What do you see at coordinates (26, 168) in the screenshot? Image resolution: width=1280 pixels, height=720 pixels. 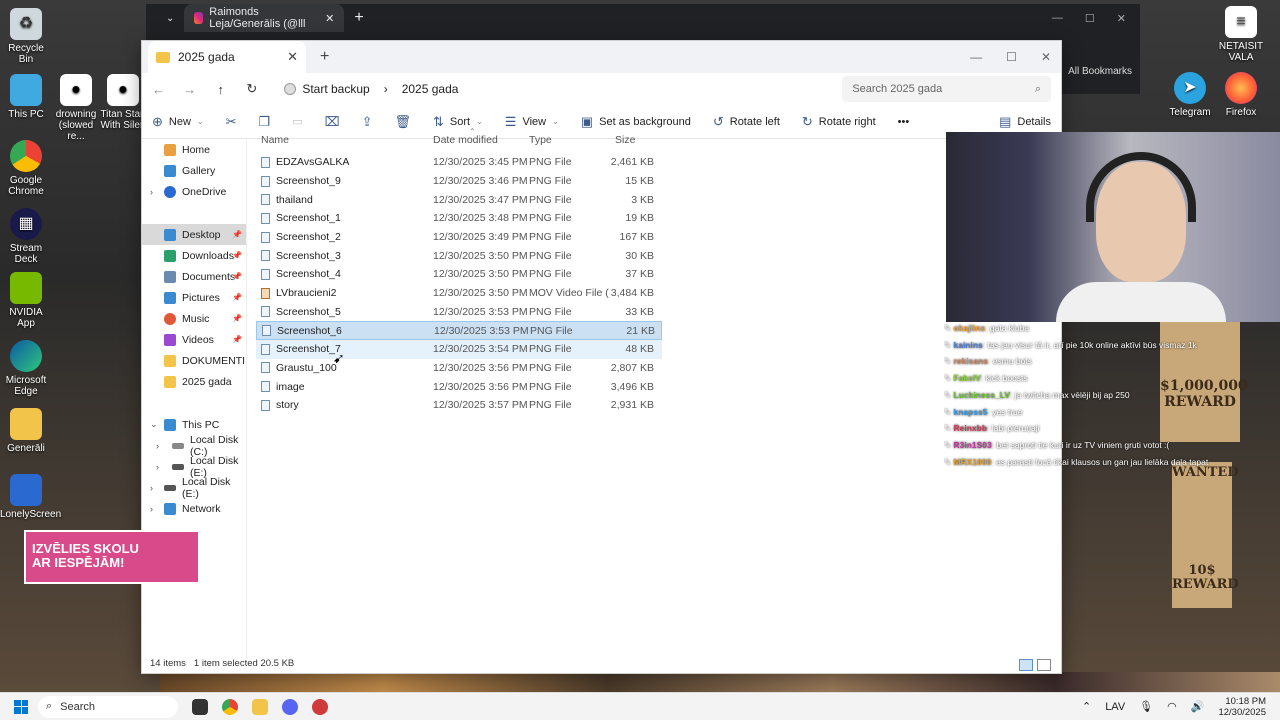 I see `desktop-icon-chrome: Google Chrome` at bounding box center [26, 168].